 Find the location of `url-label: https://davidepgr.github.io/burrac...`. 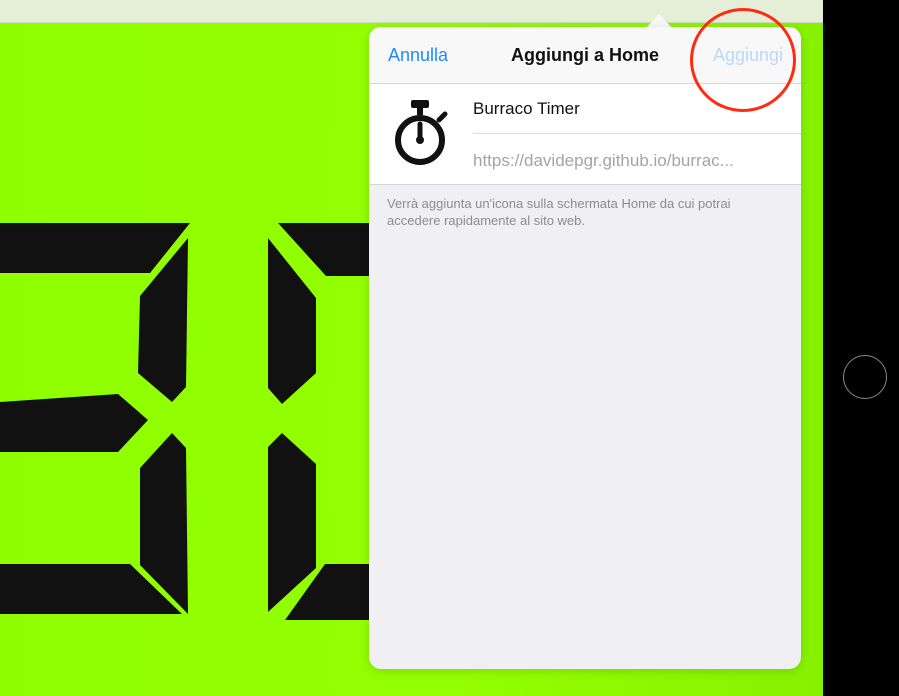

url-label: https://davidepgr.github.io/burrac... is located at coordinates (603, 160).